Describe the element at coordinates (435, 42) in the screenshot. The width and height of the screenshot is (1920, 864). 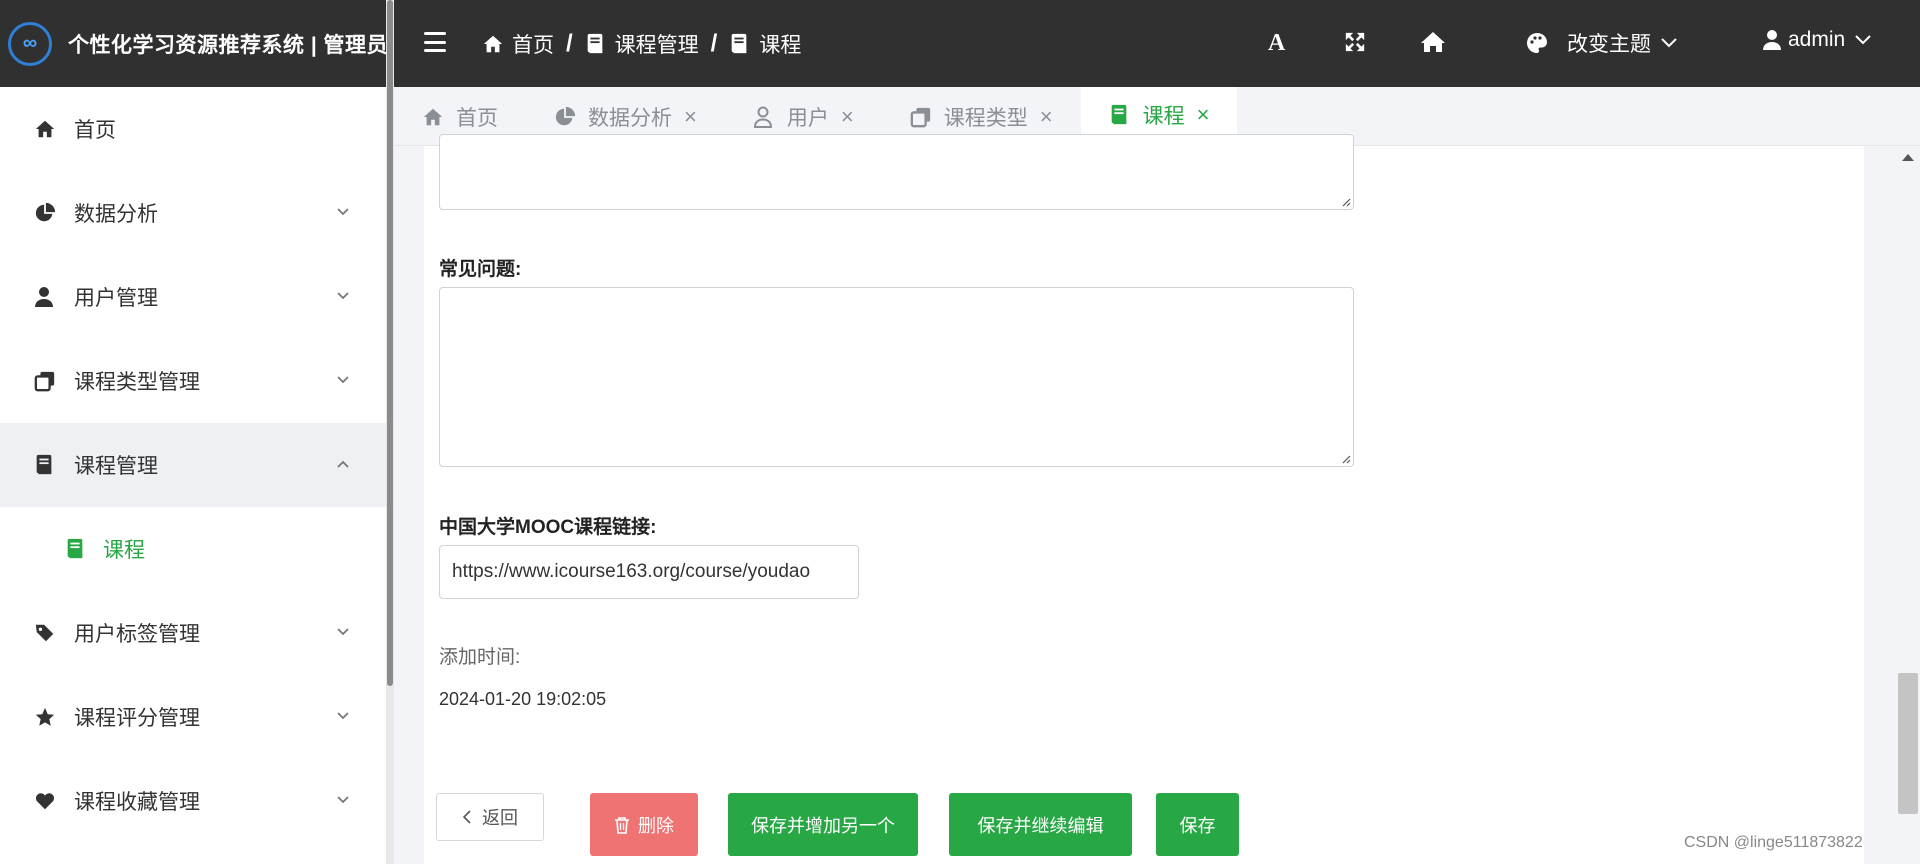
I see `menu-toggle-icon` at that location.